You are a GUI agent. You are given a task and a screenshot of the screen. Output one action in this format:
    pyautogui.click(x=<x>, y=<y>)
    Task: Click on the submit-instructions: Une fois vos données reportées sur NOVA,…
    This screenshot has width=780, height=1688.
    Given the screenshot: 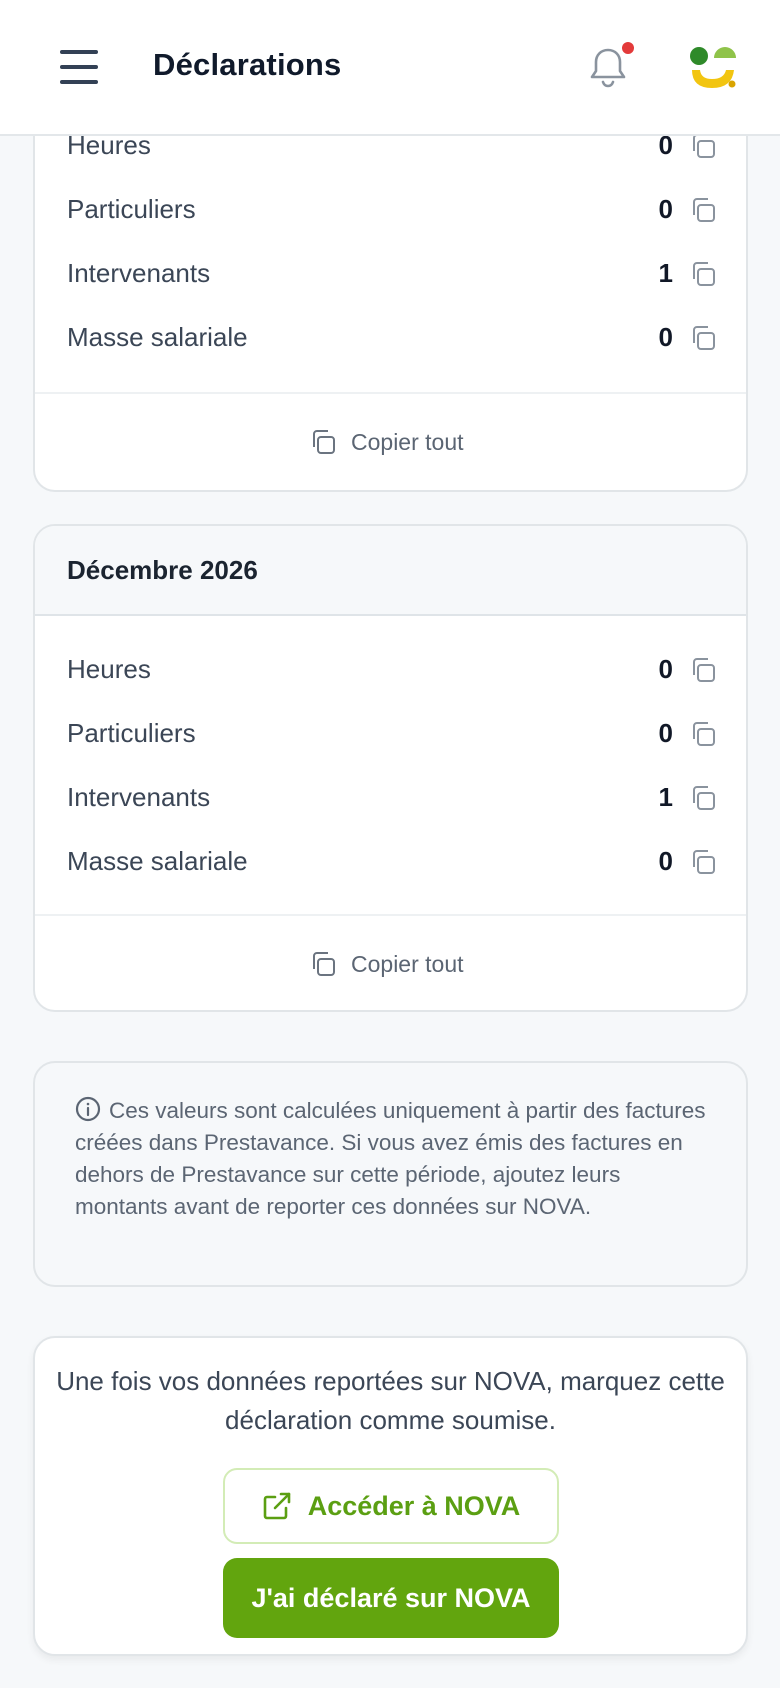 What is the action you would take?
    pyautogui.click(x=390, y=1400)
    